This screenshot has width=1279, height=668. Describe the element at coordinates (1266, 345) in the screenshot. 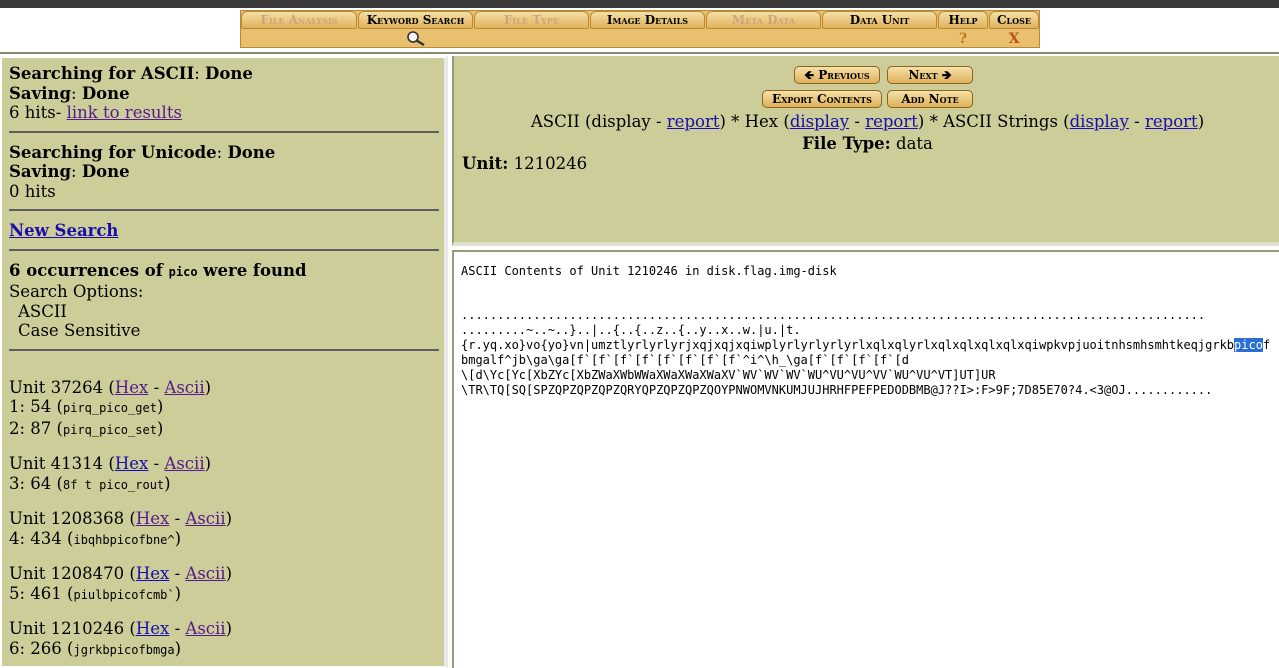

I see `ascii-text: f` at that location.